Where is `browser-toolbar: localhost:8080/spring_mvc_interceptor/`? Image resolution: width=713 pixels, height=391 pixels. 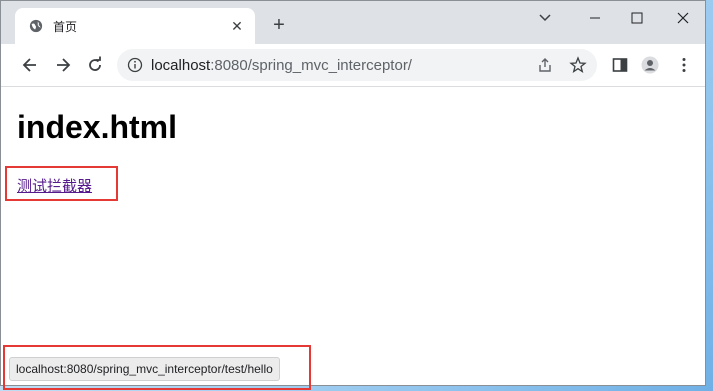
browser-toolbar: localhost:8080/spring_mvc_interceptor/ is located at coordinates (353, 65).